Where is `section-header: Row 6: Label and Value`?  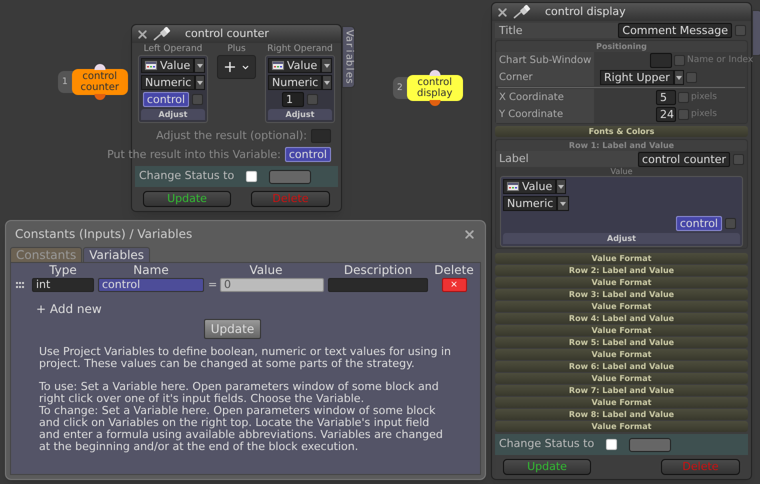 section-header: Row 6: Label and Value is located at coordinates (621, 366).